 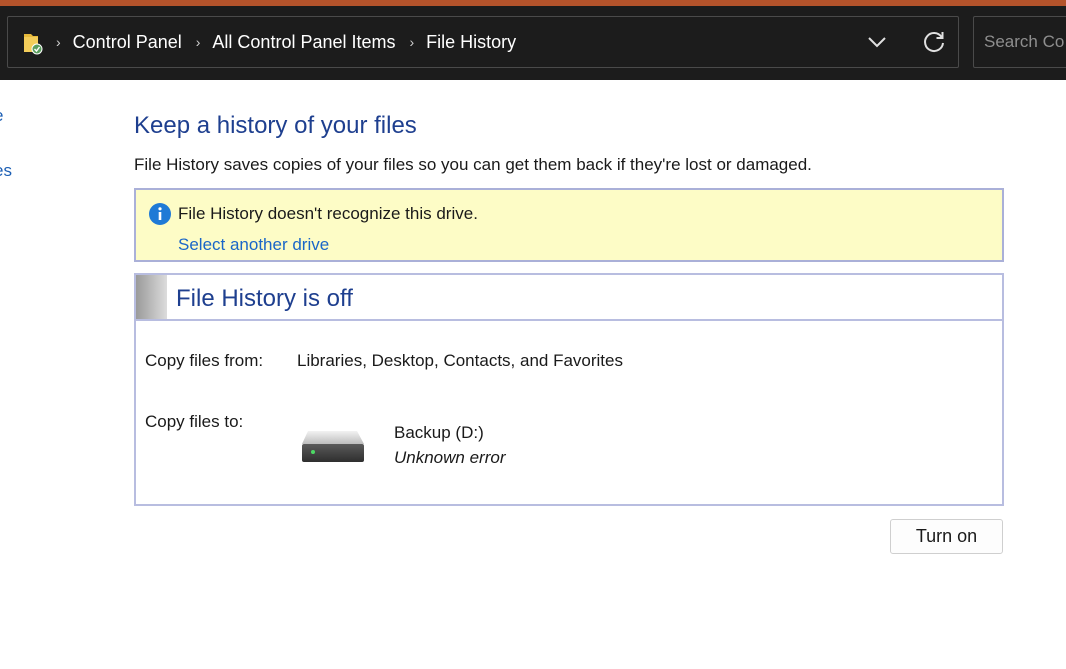 I want to click on status-header: File History is off, so click(x=569, y=298).